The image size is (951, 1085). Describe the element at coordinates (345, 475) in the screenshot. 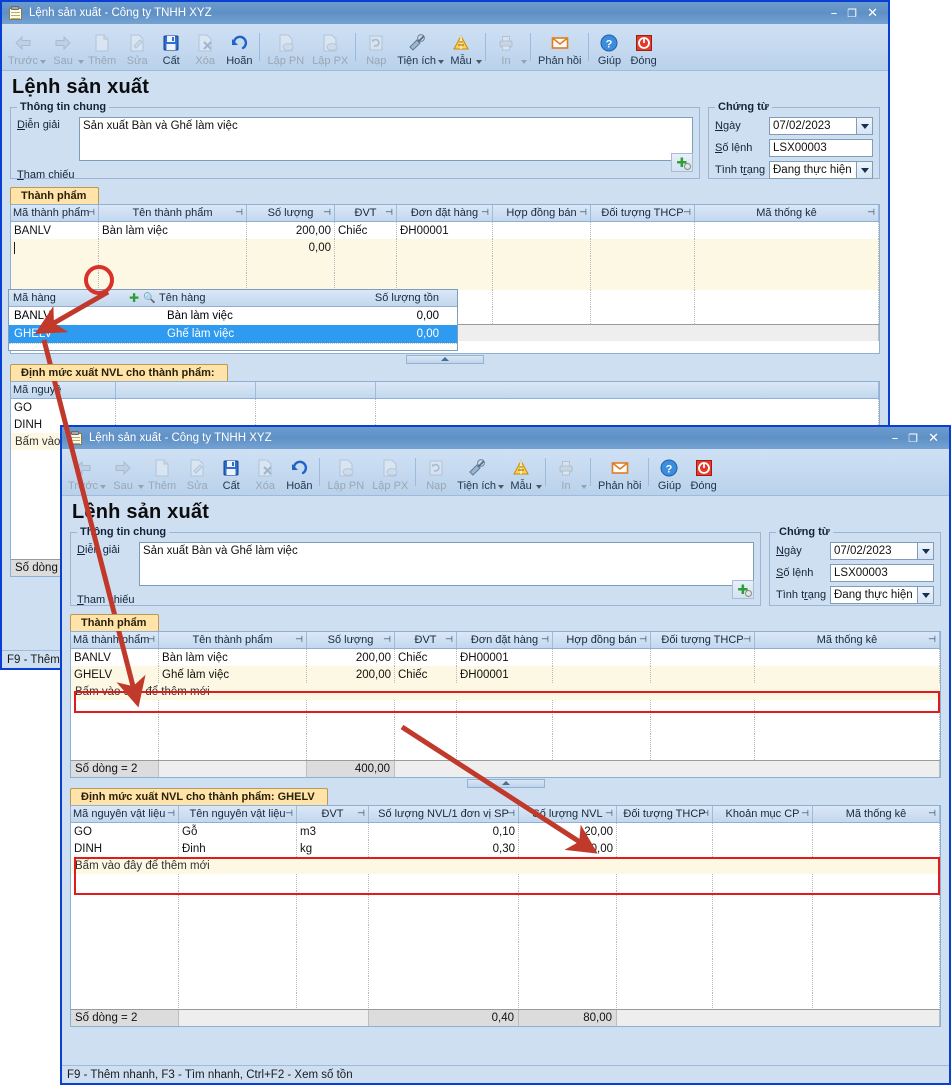

I see `toolbar-button-lập-pn: Lập PN` at that location.